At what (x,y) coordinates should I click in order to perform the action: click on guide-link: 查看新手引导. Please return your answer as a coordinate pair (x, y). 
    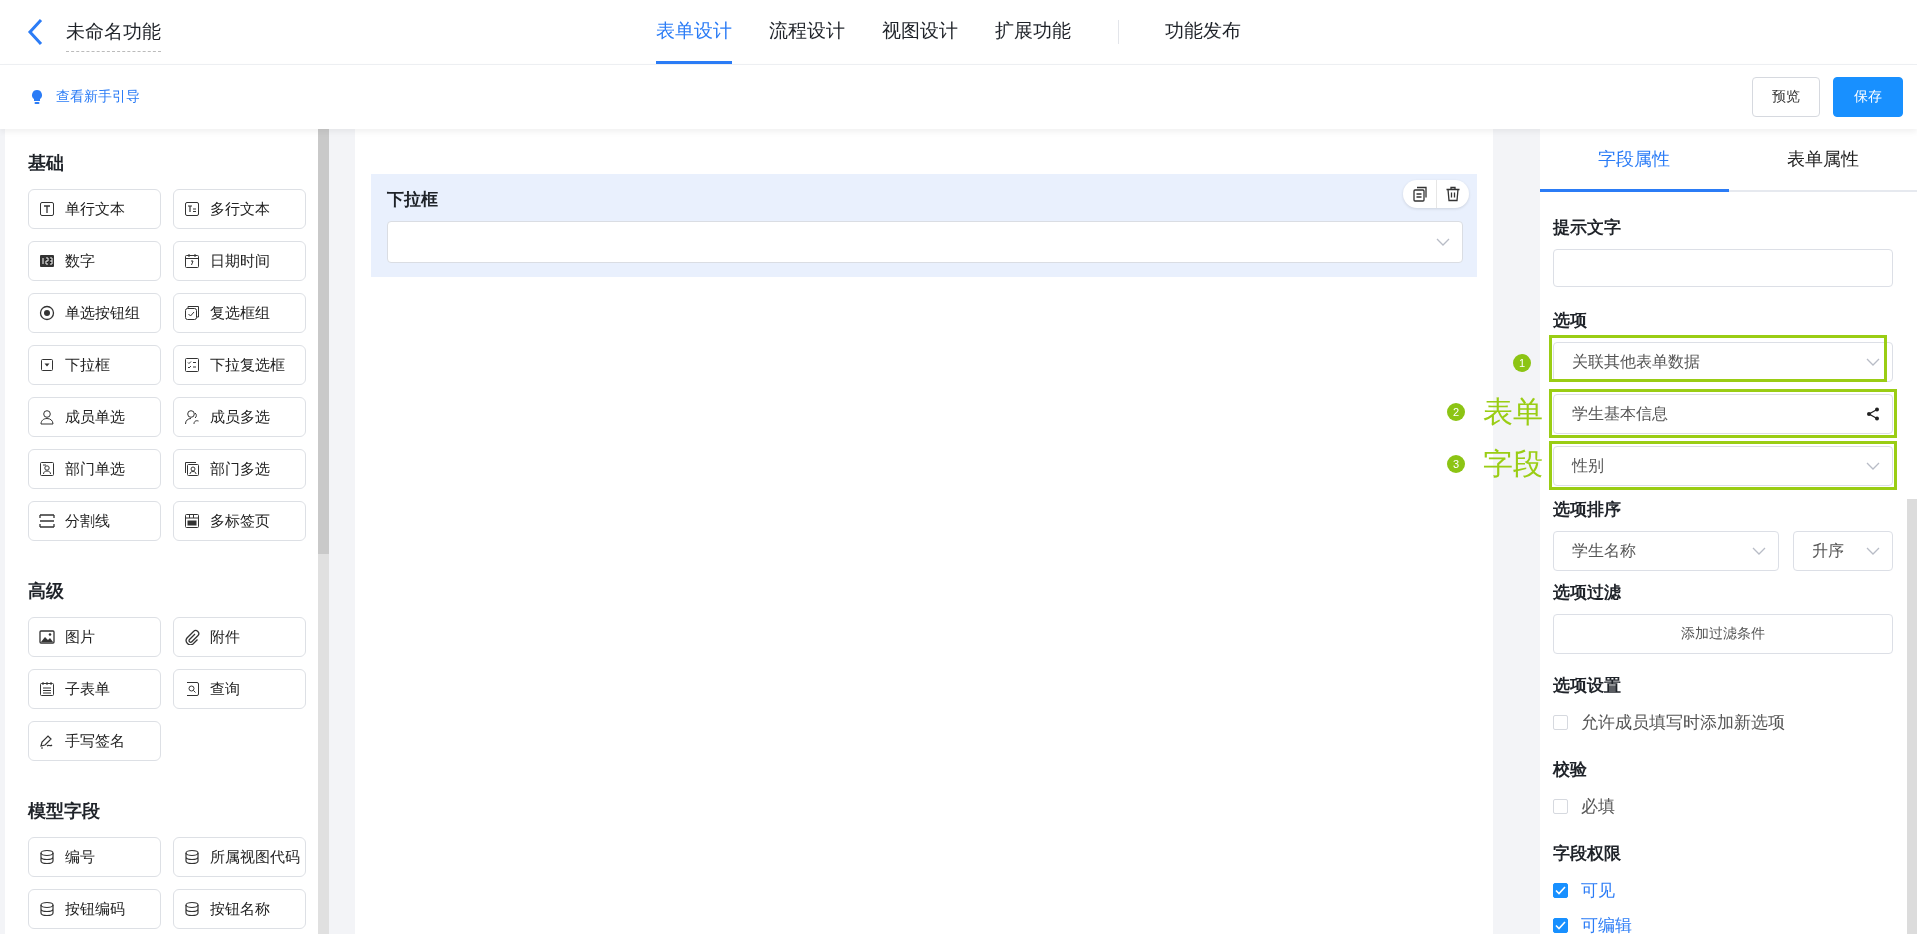
    Looking at the image, I should click on (98, 97).